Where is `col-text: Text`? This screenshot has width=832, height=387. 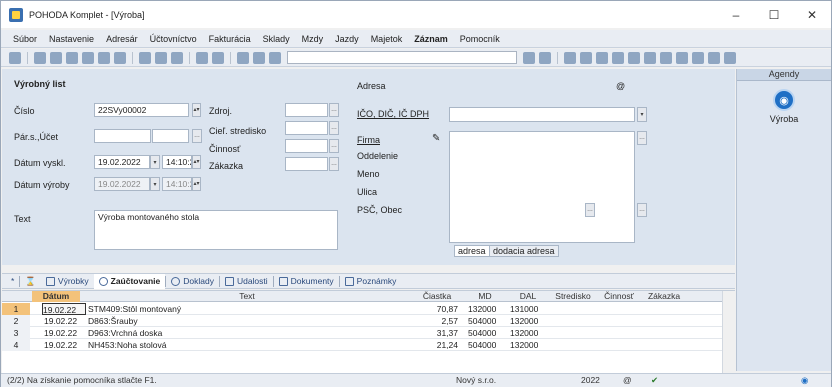
col-text: Text is located at coordinates (247, 296).